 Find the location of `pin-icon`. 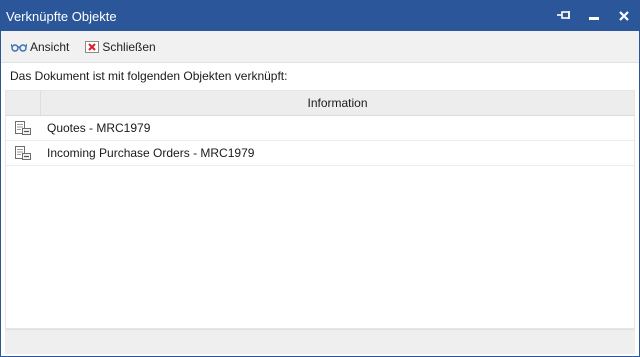

pin-icon is located at coordinates (563, 15).